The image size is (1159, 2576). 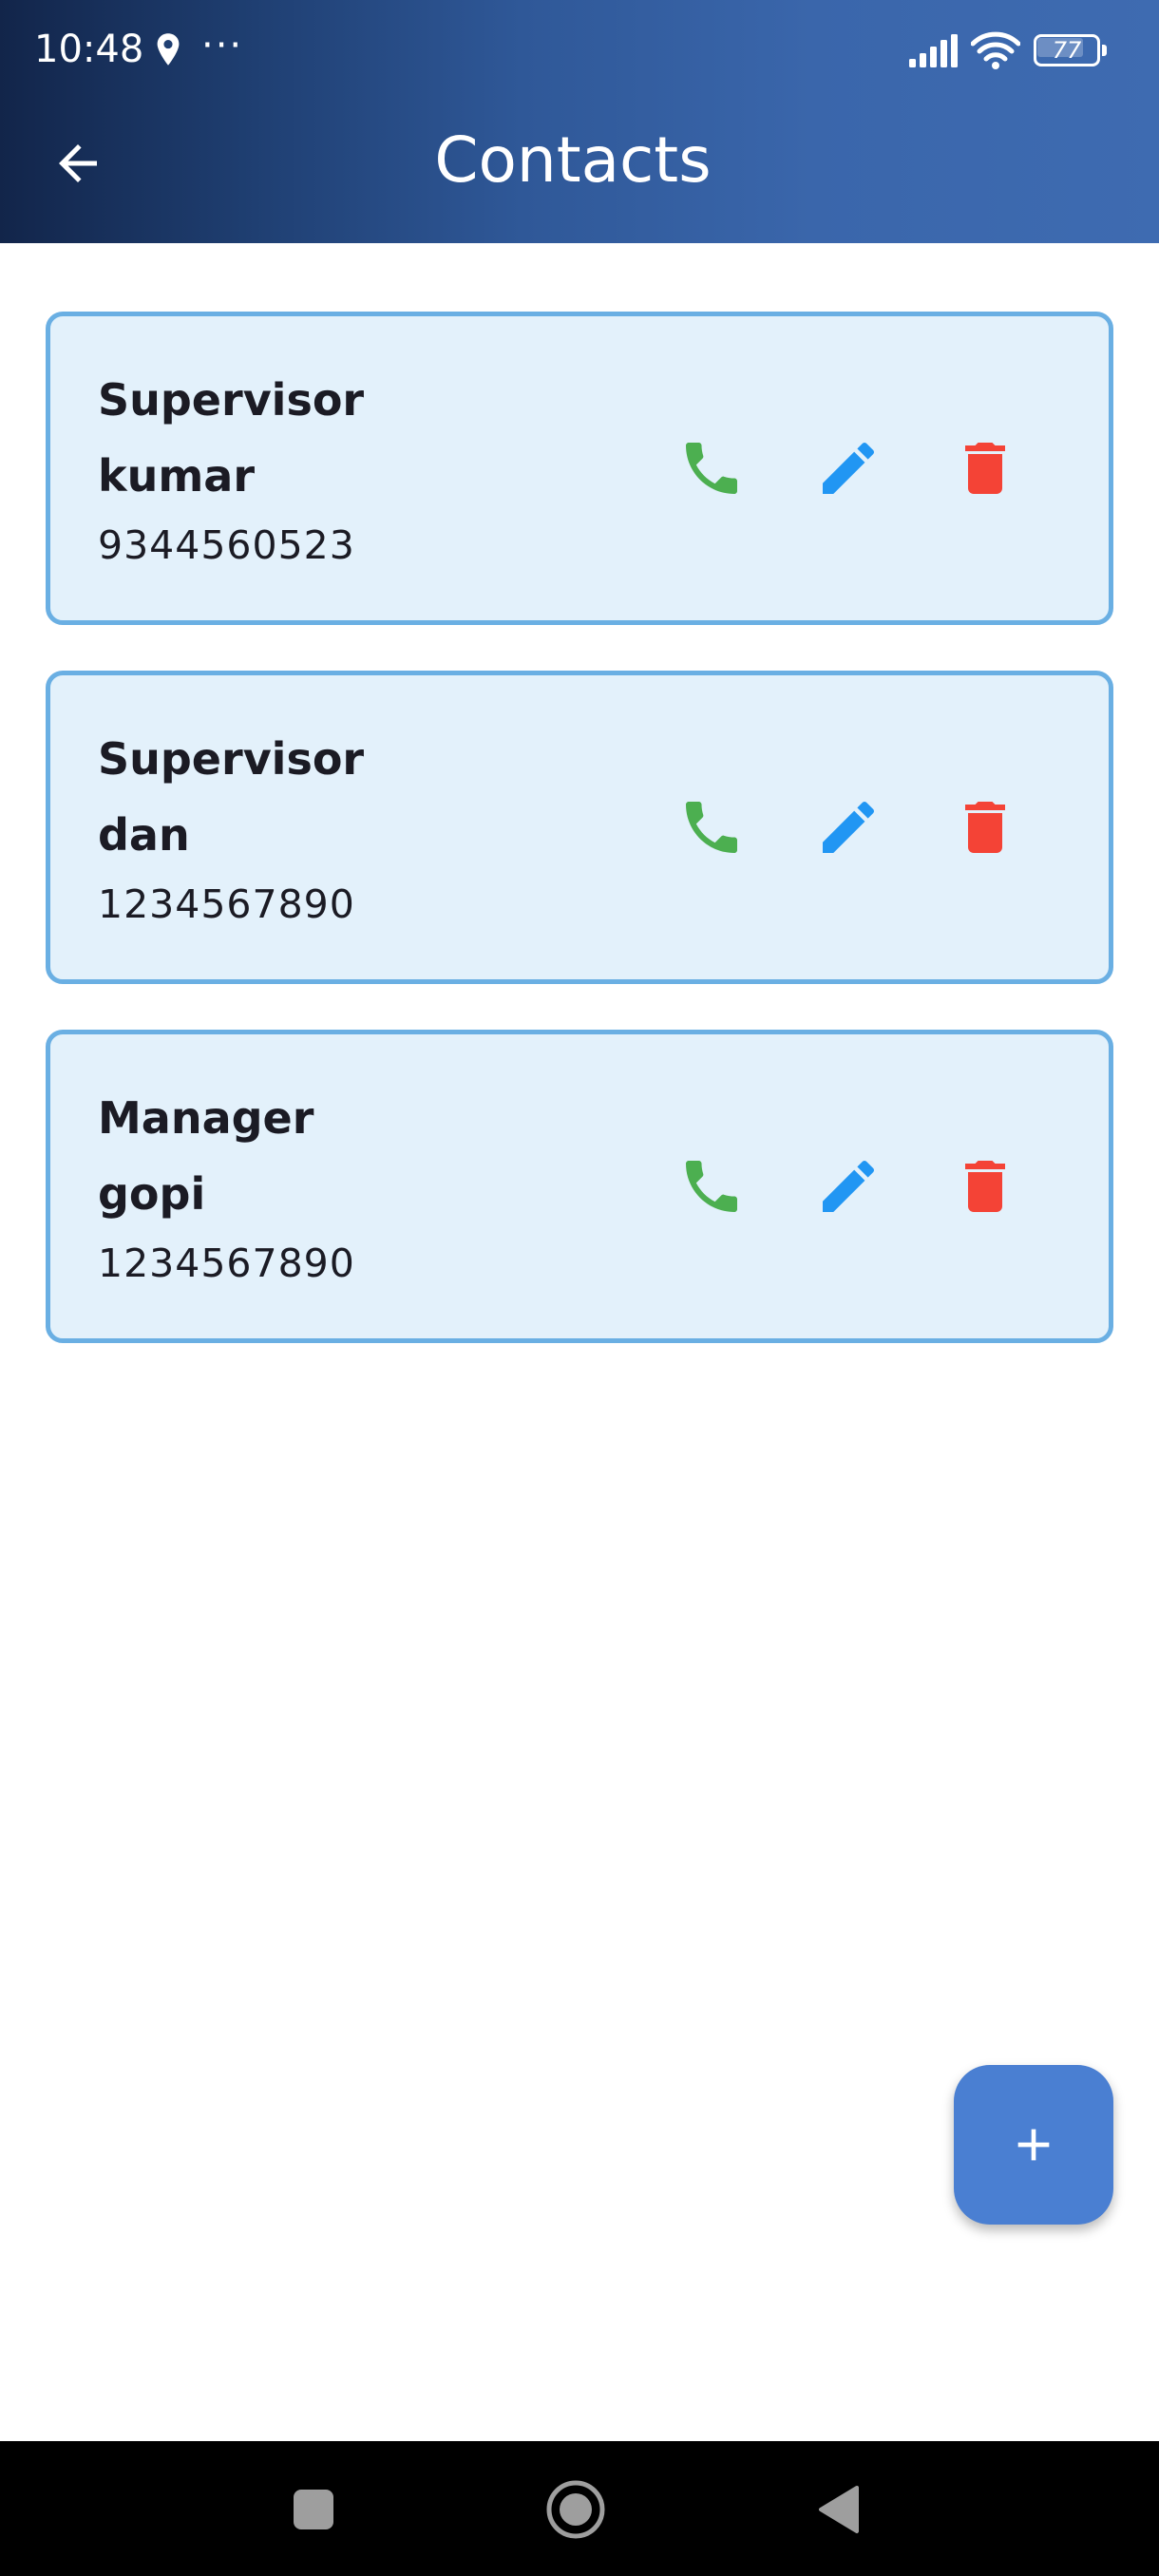 I want to click on contact-card: Supervisor kumar 9344560523, so click(x=579, y=468).